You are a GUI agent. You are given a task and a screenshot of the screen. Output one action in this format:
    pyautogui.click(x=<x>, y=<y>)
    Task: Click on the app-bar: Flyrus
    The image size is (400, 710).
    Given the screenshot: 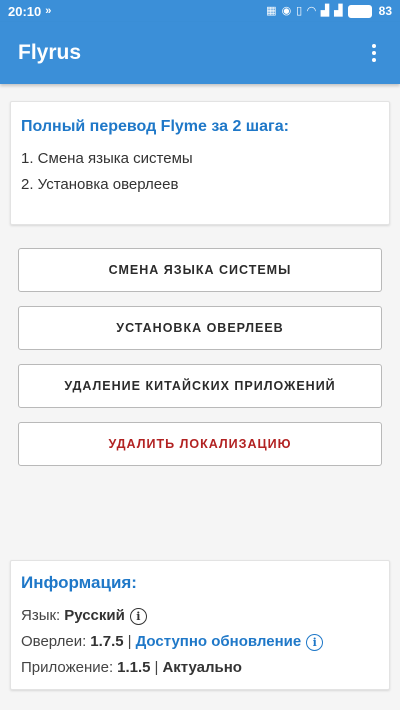 What is the action you would take?
    pyautogui.click(x=200, y=53)
    